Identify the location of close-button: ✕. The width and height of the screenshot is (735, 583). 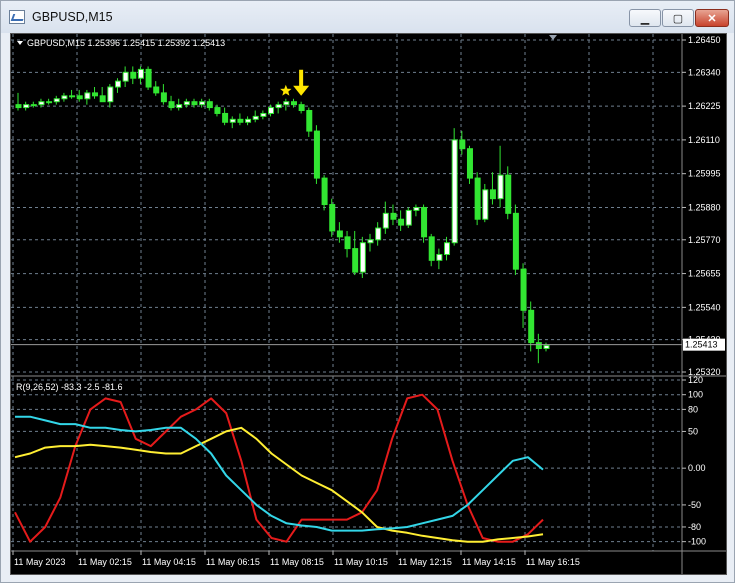
(712, 18).